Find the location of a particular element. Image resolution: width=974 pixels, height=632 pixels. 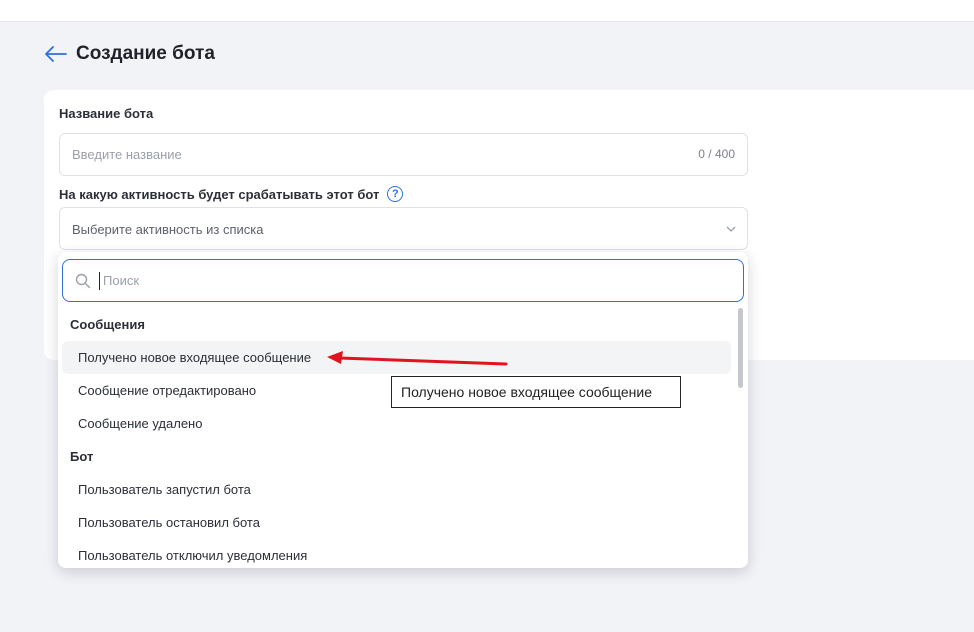

bot-name-label: Название бота is located at coordinates (106, 113).